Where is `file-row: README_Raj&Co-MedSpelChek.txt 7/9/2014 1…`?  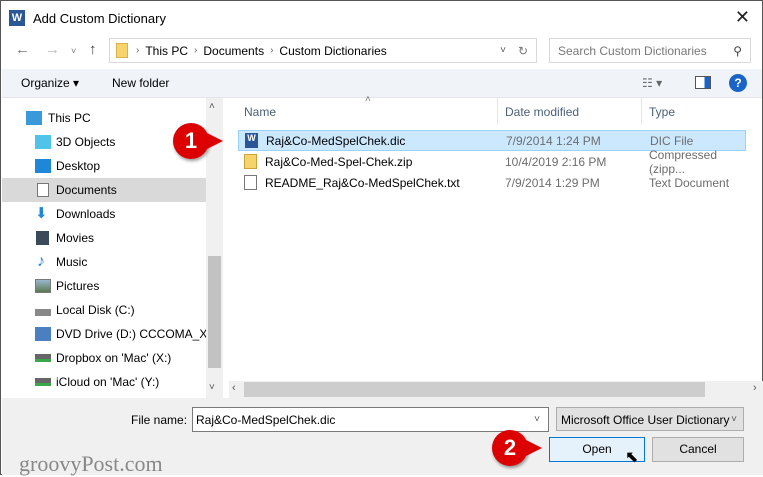 file-row: README_Raj&Co-MedSpelChek.txt 7/9/2014 1… is located at coordinates (492, 182).